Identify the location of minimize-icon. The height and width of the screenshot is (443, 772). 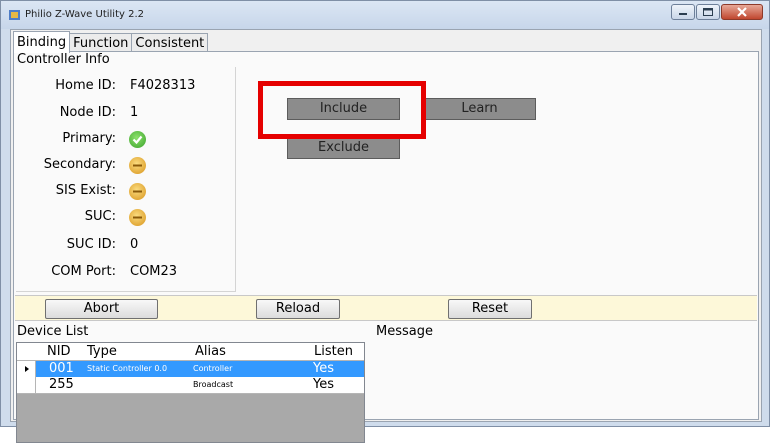
(683, 14).